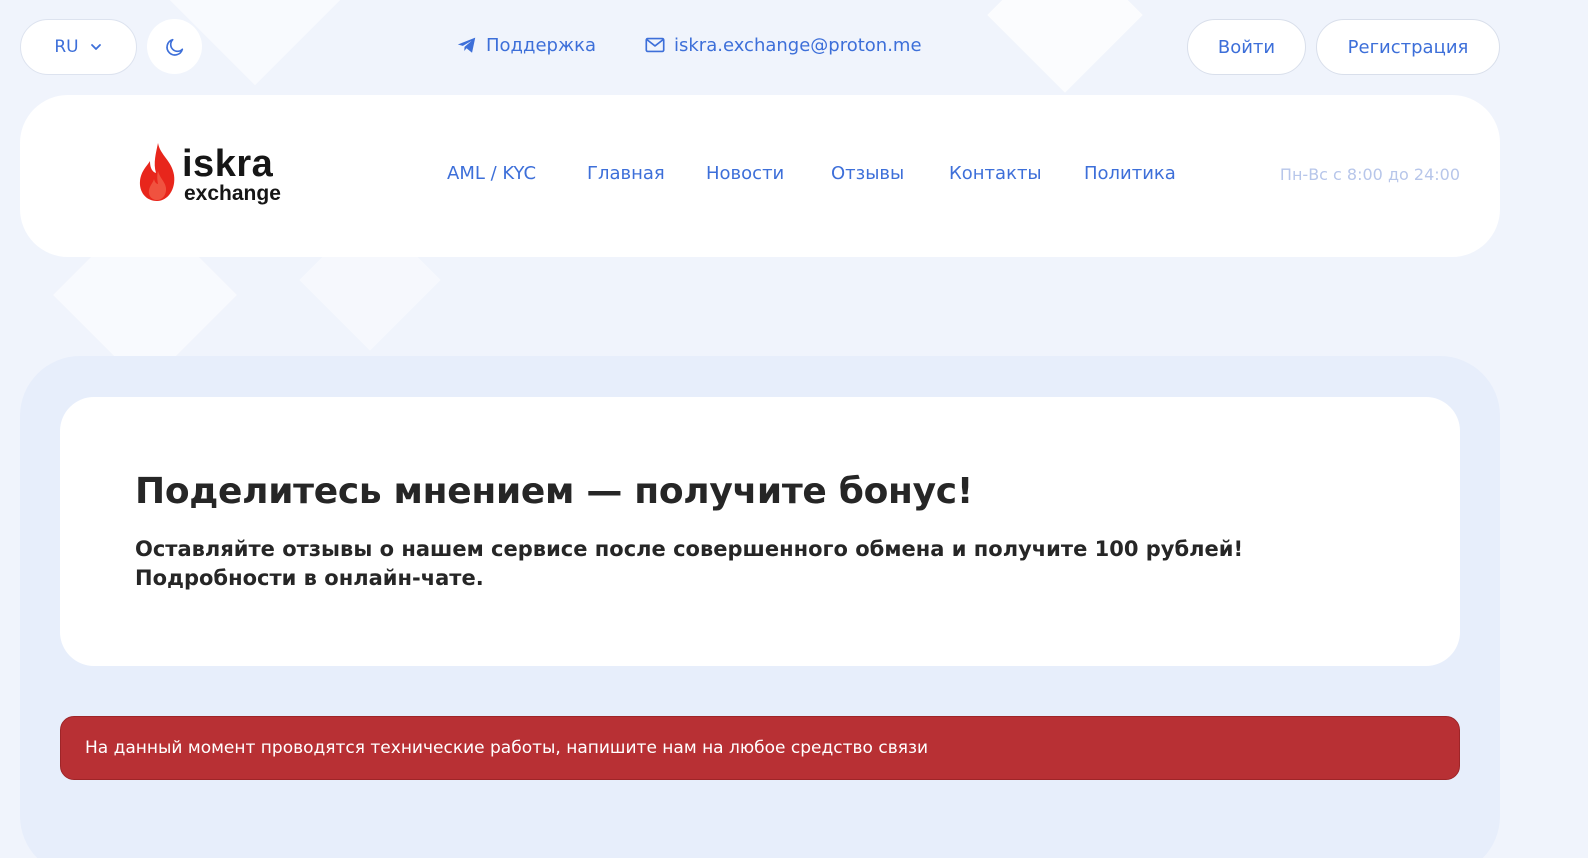 The width and height of the screenshot is (1588, 858). I want to click on logo: iskra exchange, so click(218, 174).